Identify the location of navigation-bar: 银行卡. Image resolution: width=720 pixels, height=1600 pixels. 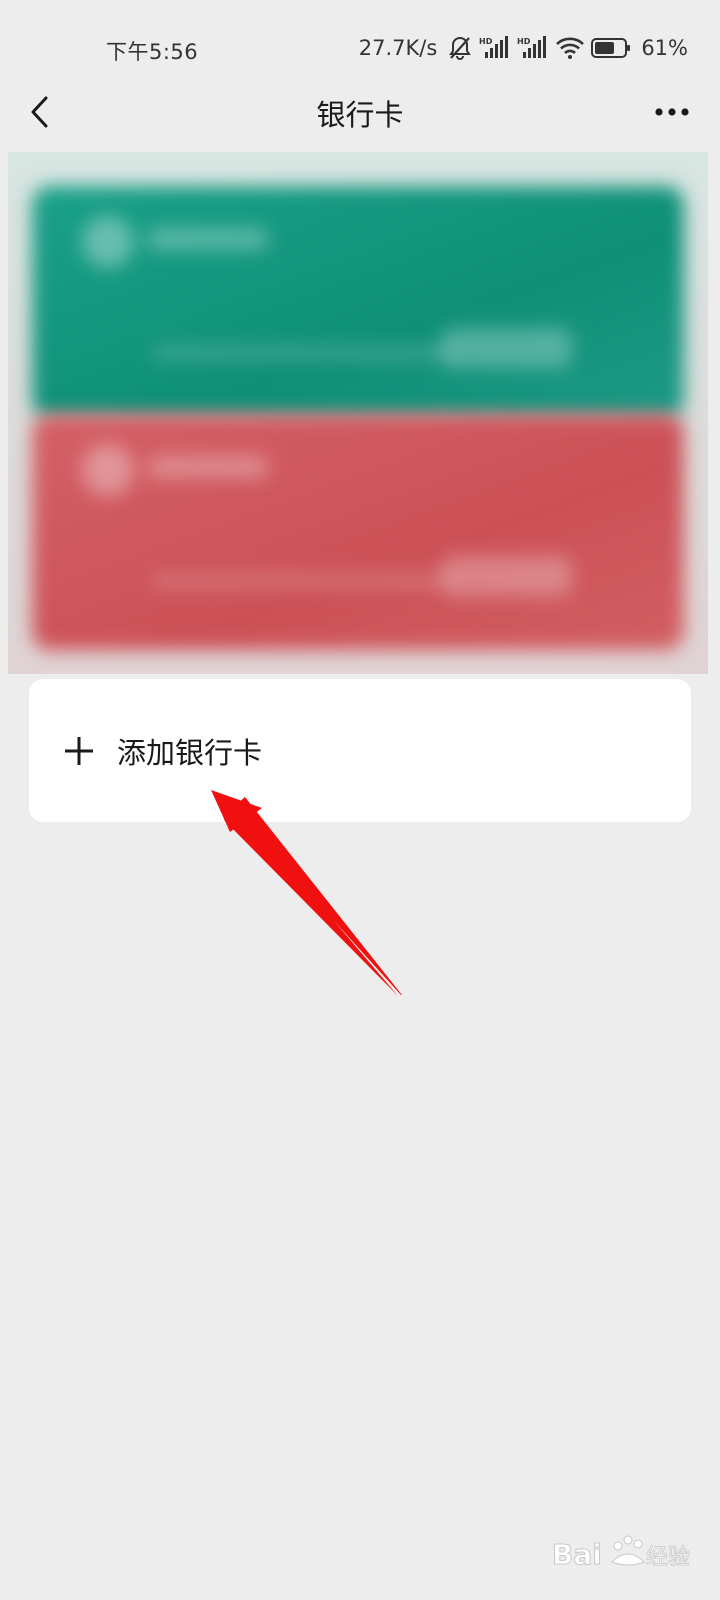
(360, 112).